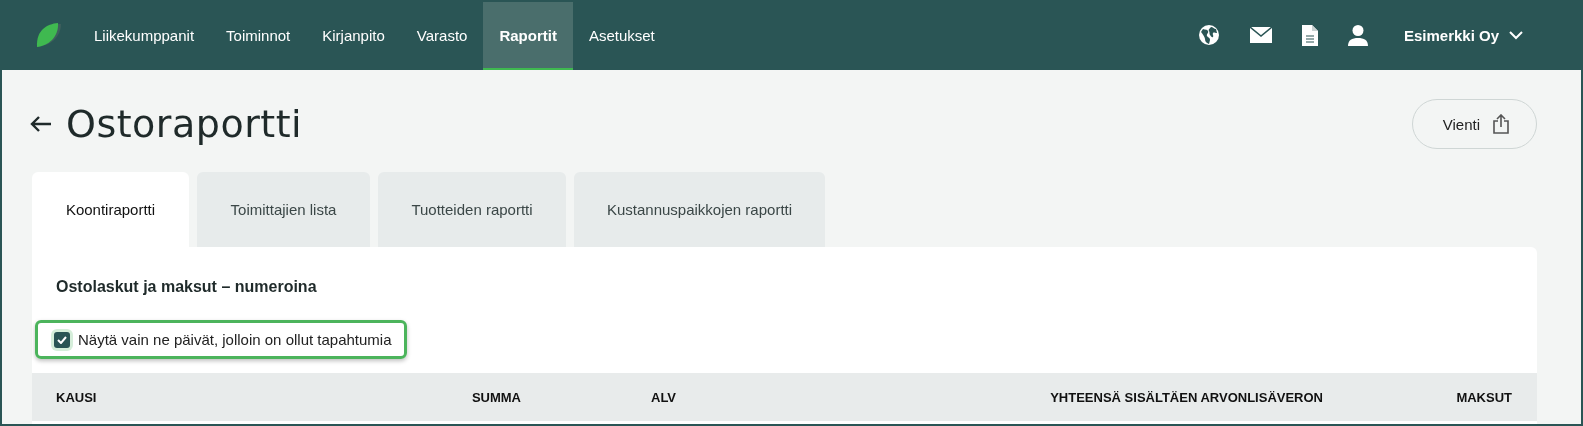  Describe the element at coordinates (442, 36) in the screenshot. I see `nav-item: Varasto` at that location.